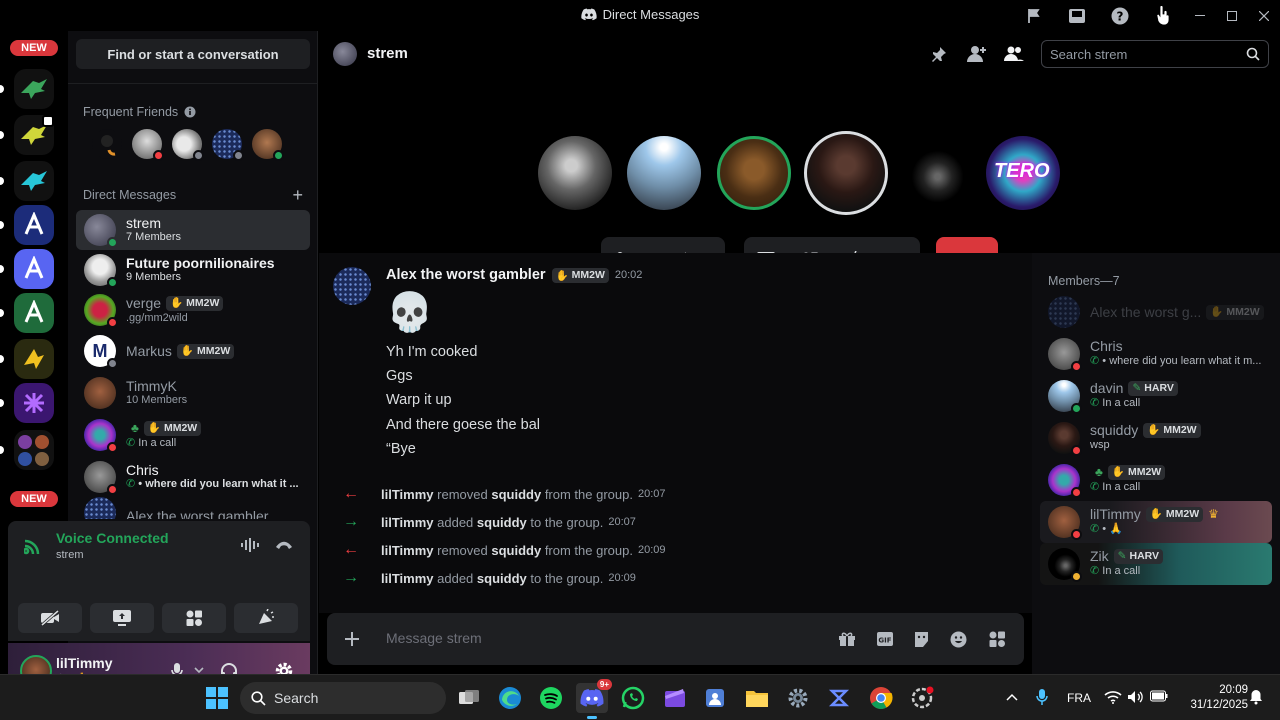 The height and width of the screenshot is (720, 1280). I want to click on recording-app-icon, so click(922, 698).